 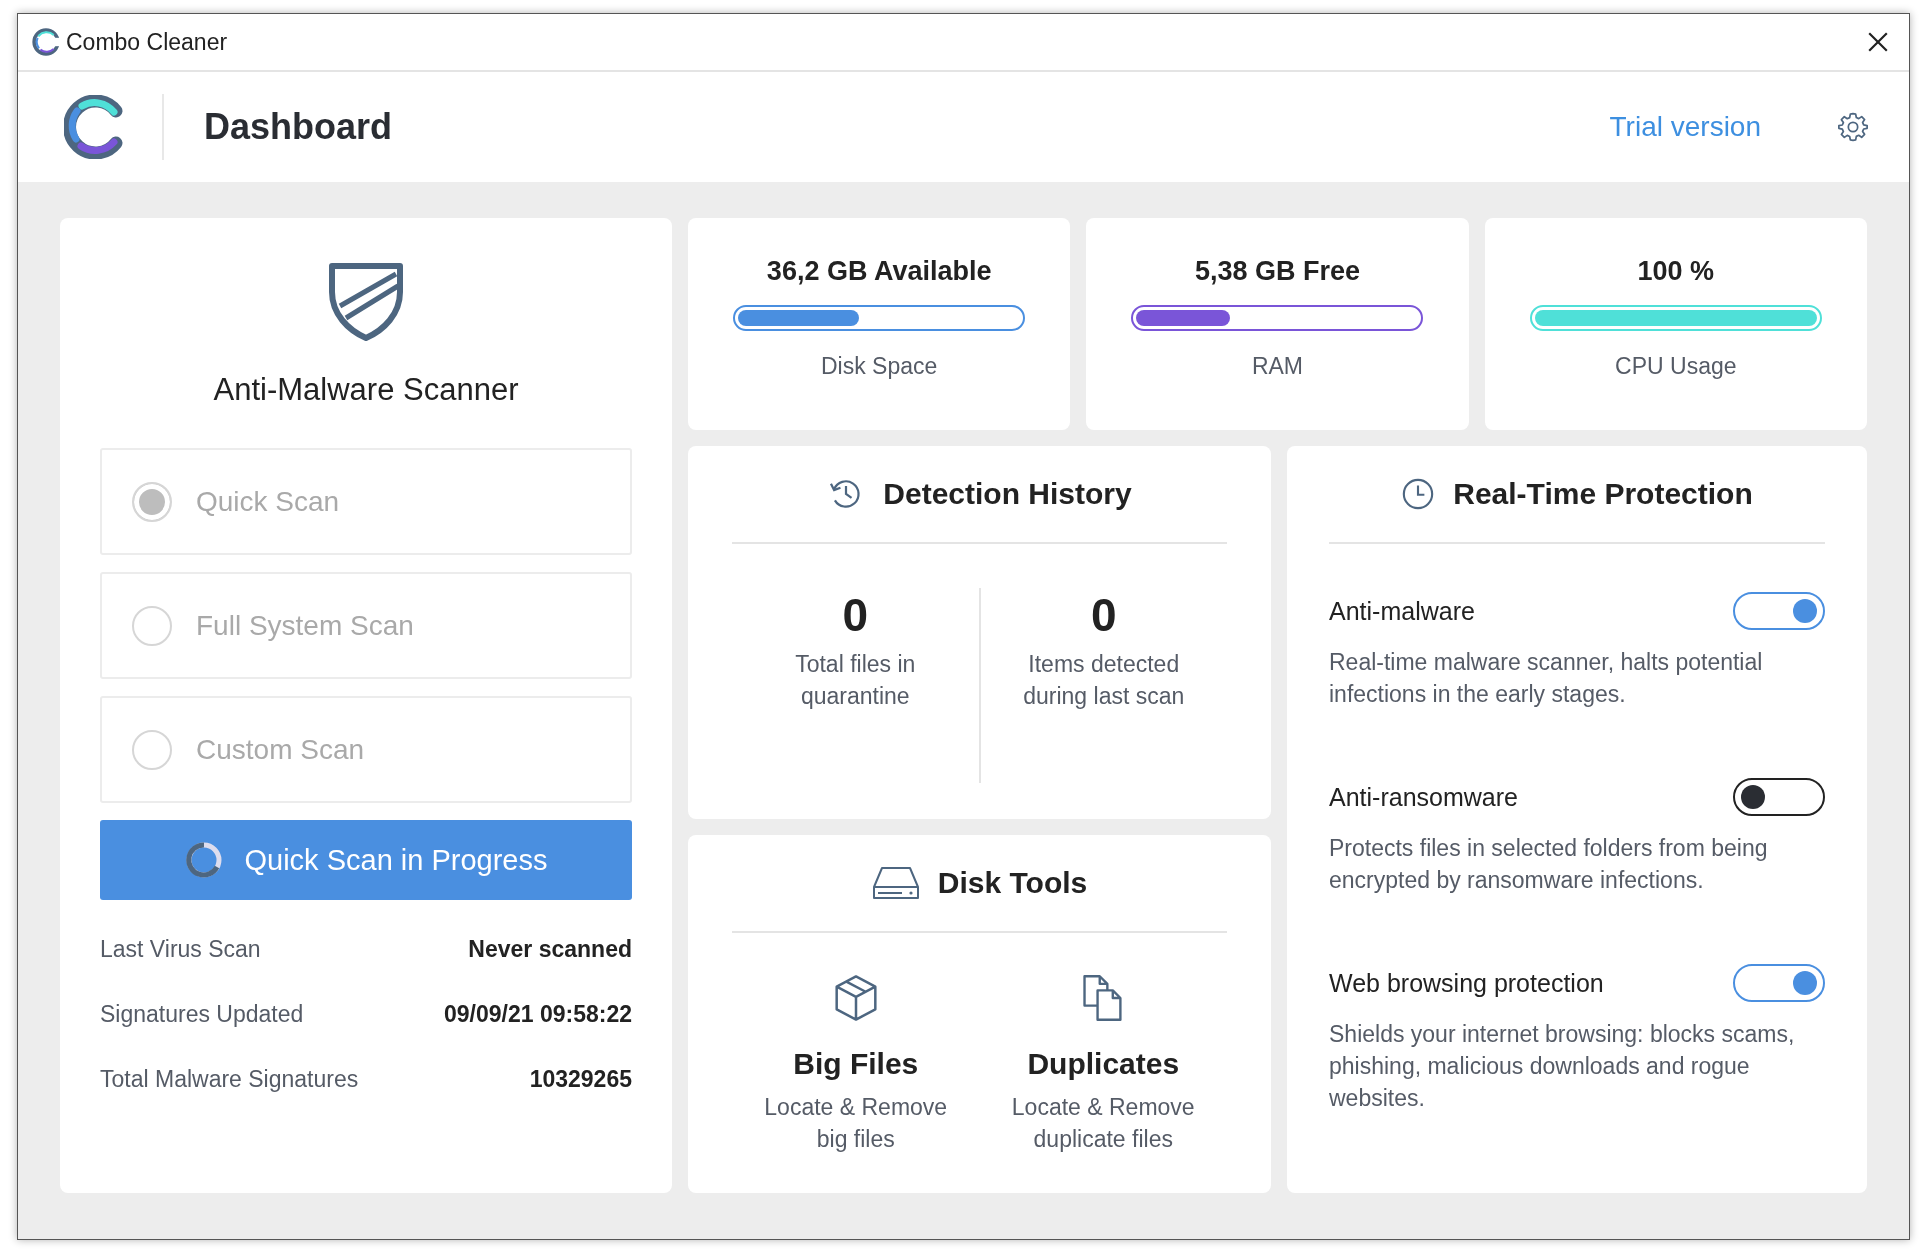 I want to click on meter-value: 100 %, so click(x=1676, y=271).